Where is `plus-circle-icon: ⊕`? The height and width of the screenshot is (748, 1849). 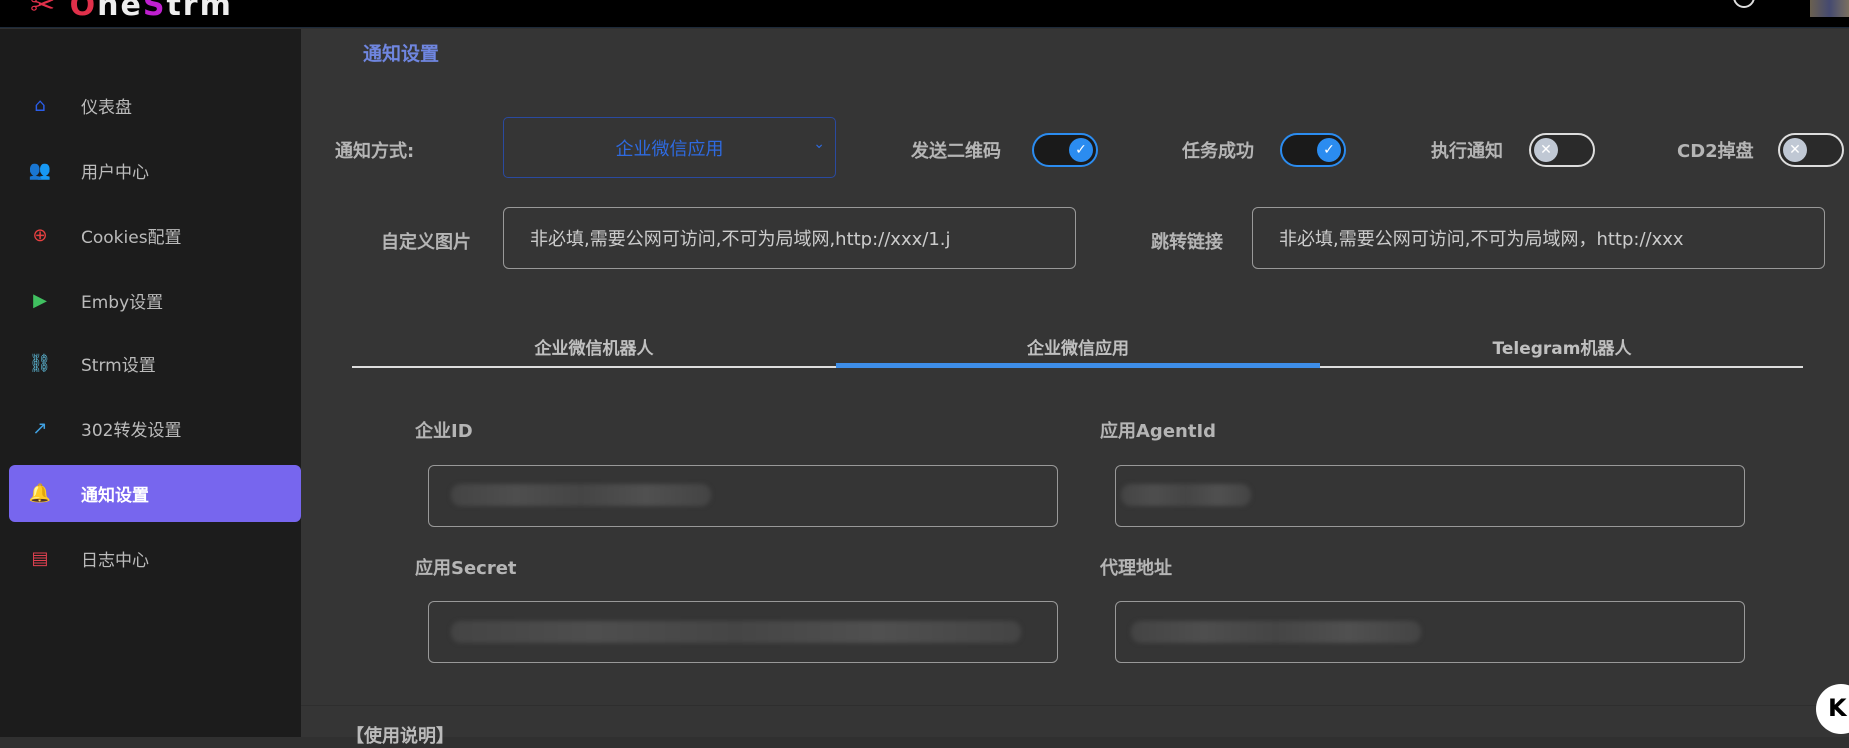 plus-circle-icon: ⊕ is located at coordinates (40, 235).